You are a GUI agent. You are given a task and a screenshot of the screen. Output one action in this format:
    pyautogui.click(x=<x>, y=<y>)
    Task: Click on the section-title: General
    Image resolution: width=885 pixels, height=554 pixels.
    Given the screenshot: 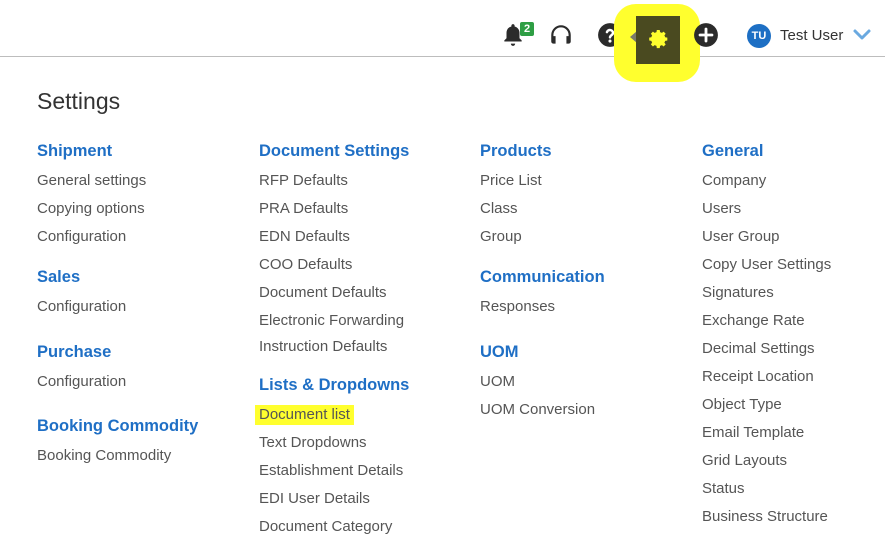 What is the action you would take?
    pyautogui.click(x=733, y=151)
    